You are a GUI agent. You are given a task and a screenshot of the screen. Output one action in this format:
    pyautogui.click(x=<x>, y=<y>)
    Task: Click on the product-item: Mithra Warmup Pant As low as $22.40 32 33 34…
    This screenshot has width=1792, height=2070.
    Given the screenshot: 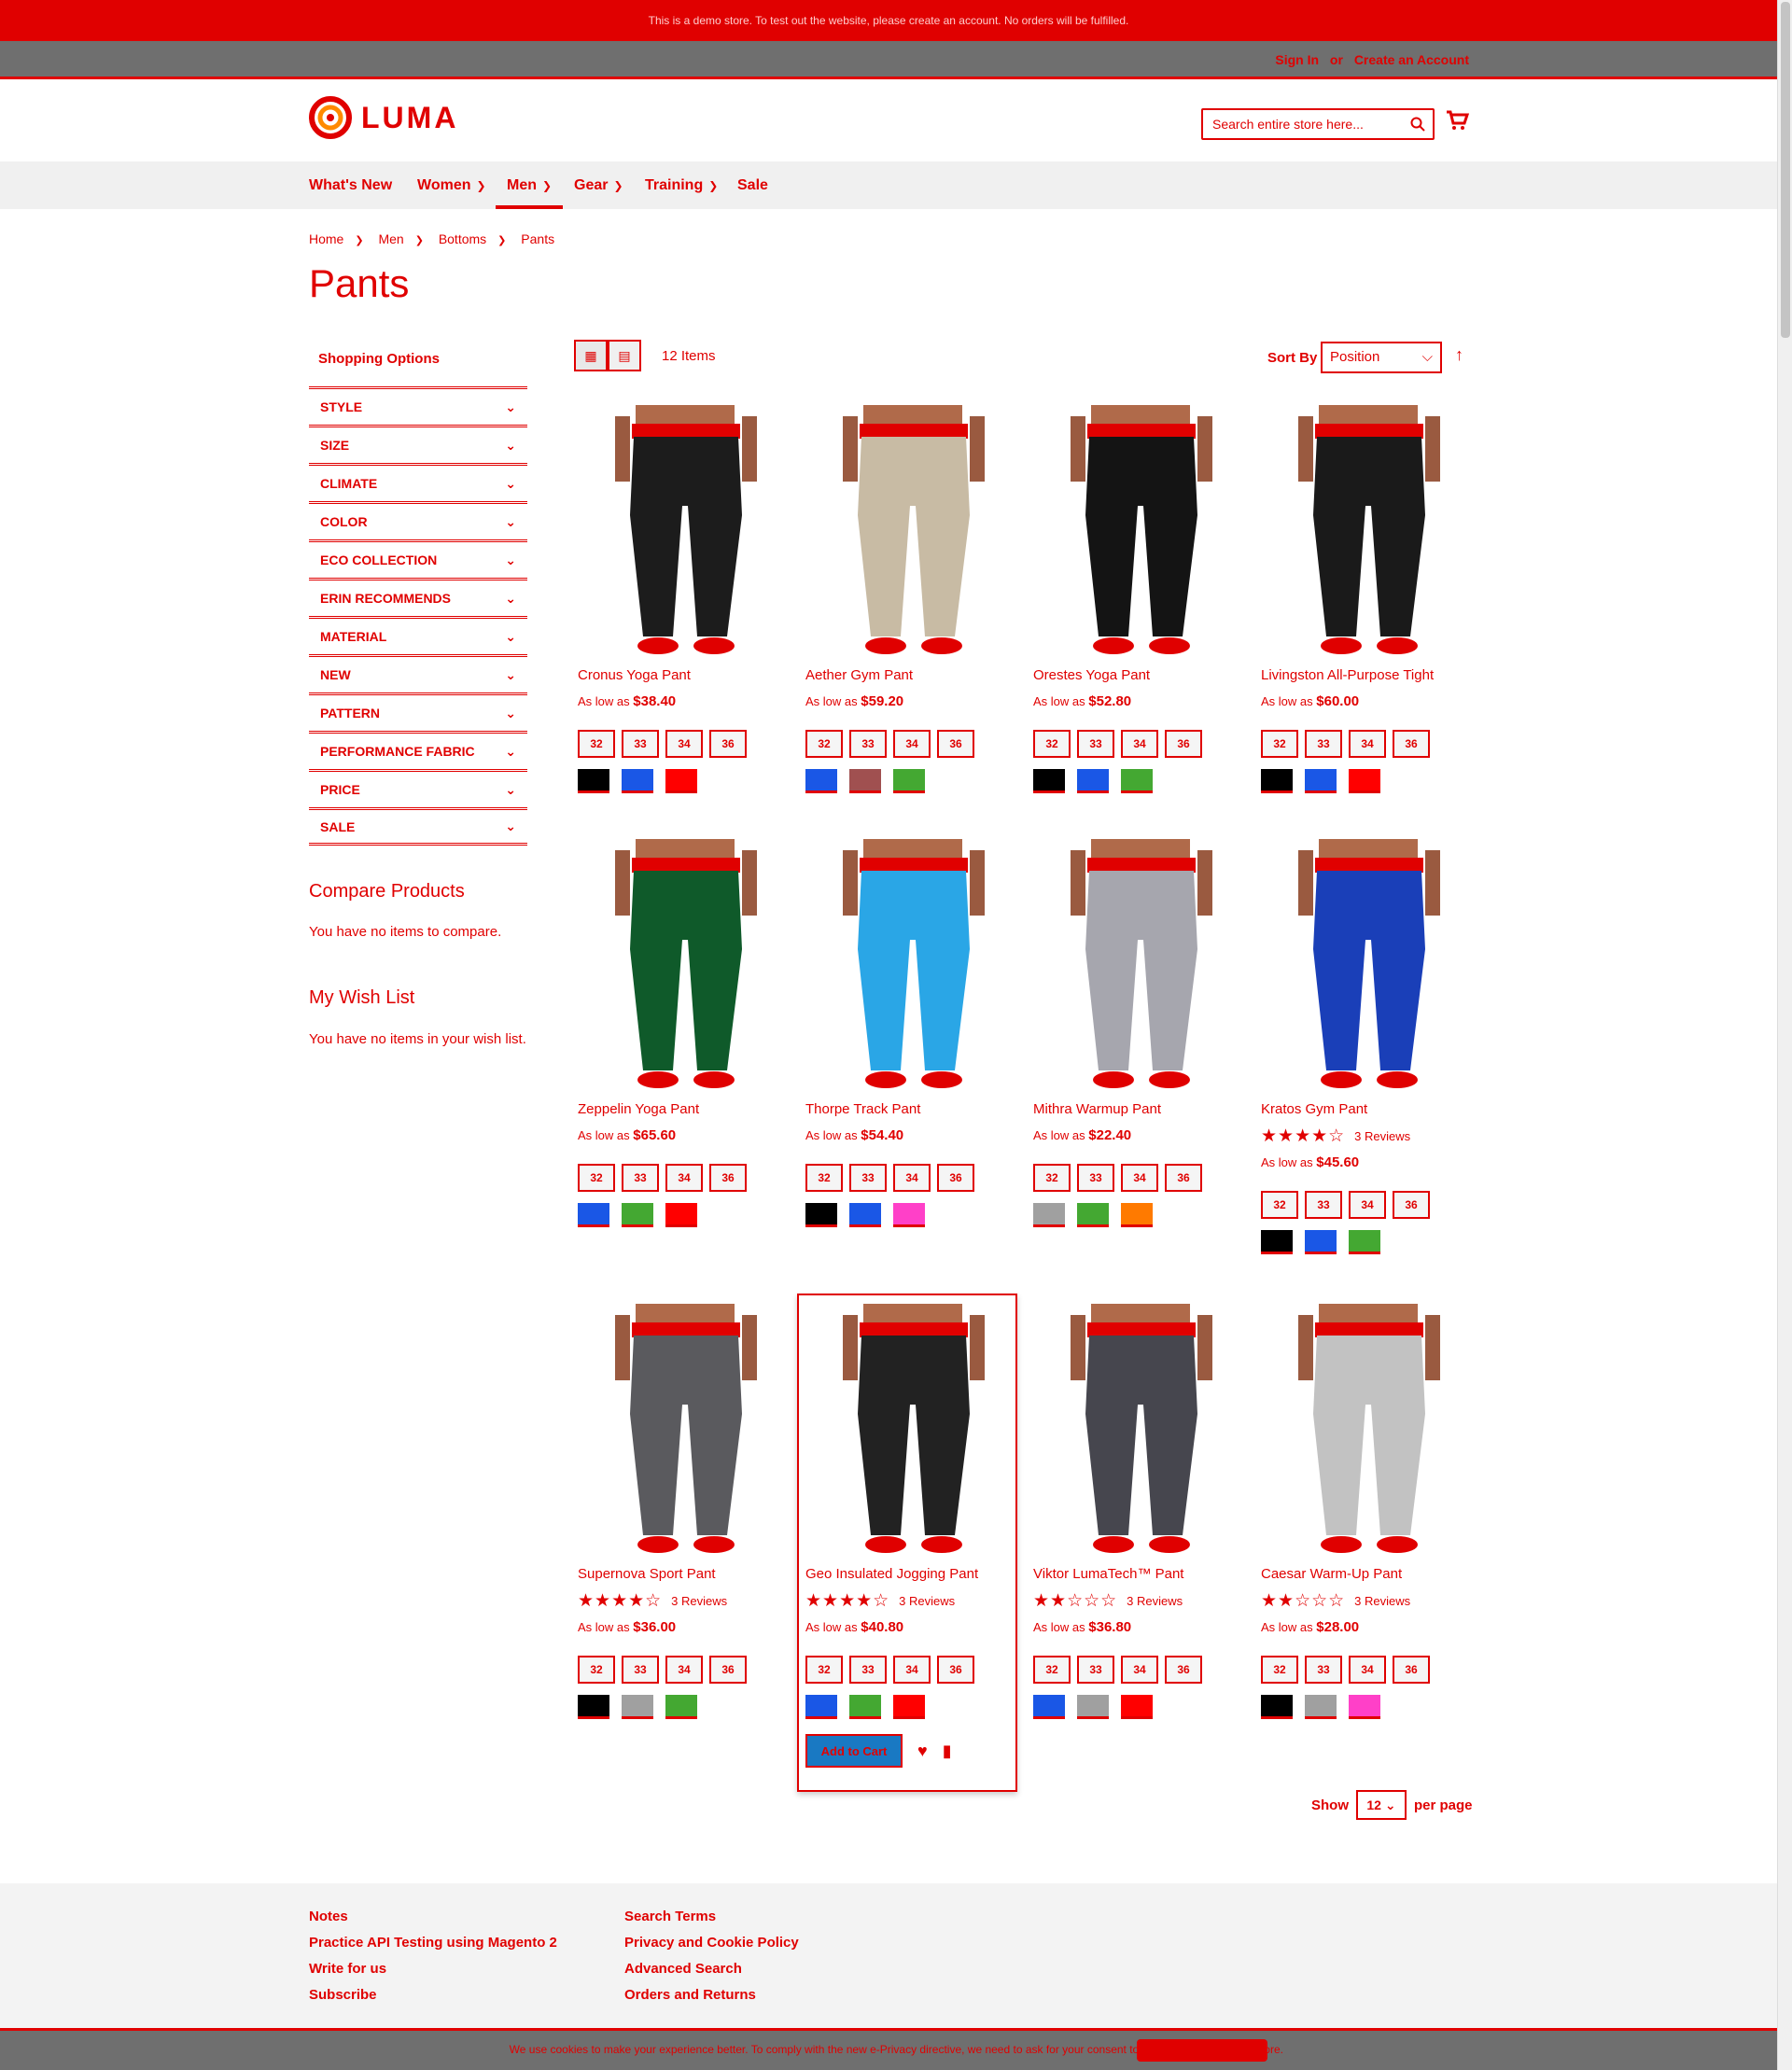 What is the action you would take?
    pyautogui.click(x=1141, y=1032)
    